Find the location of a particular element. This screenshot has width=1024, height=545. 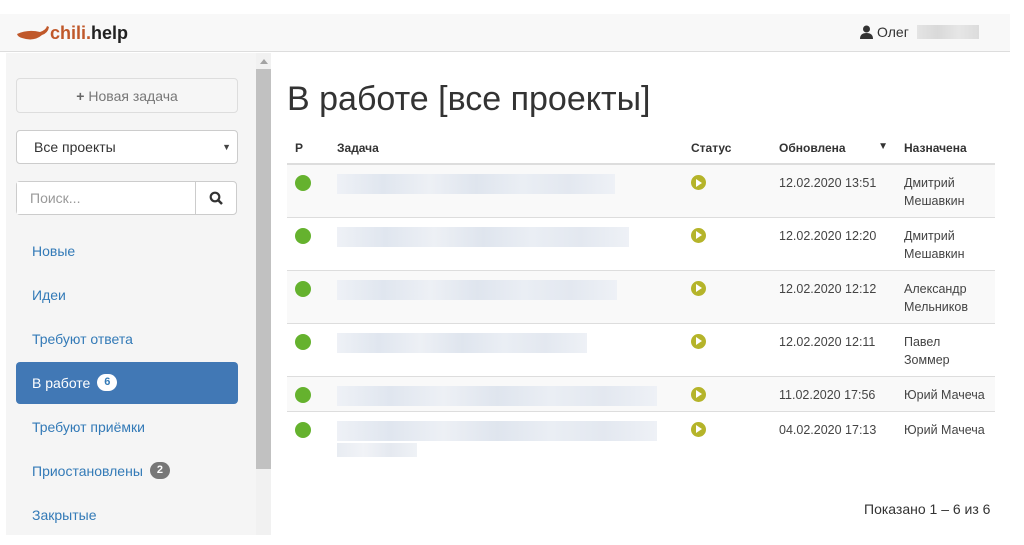

sidebar-item-need-acceptance: Требуют приёмки is located at coordinates (127, 427).